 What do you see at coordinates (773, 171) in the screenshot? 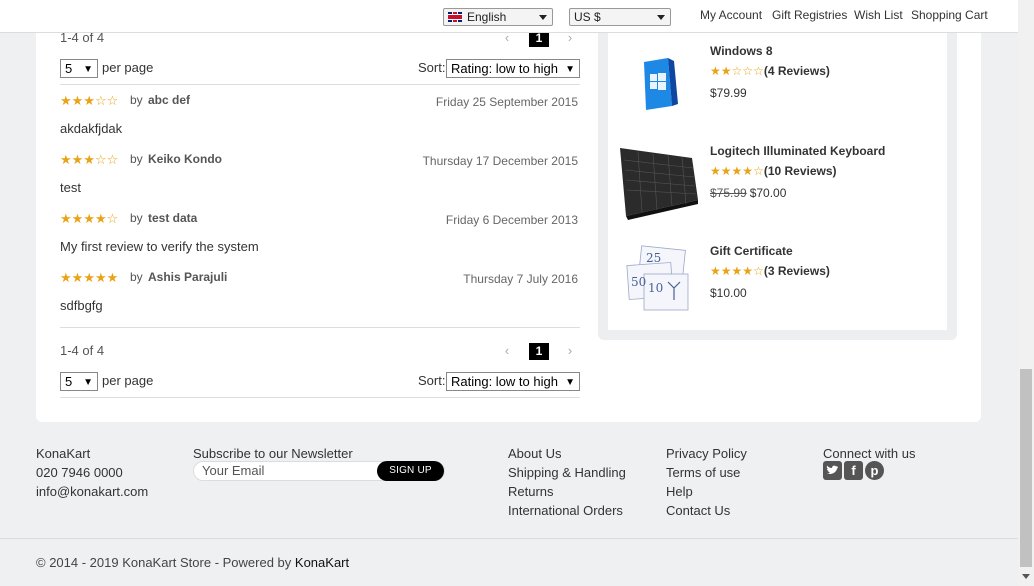
I see `product-rating: ★★★★☆(10 Reviews)` at bounding box center [773, 171].